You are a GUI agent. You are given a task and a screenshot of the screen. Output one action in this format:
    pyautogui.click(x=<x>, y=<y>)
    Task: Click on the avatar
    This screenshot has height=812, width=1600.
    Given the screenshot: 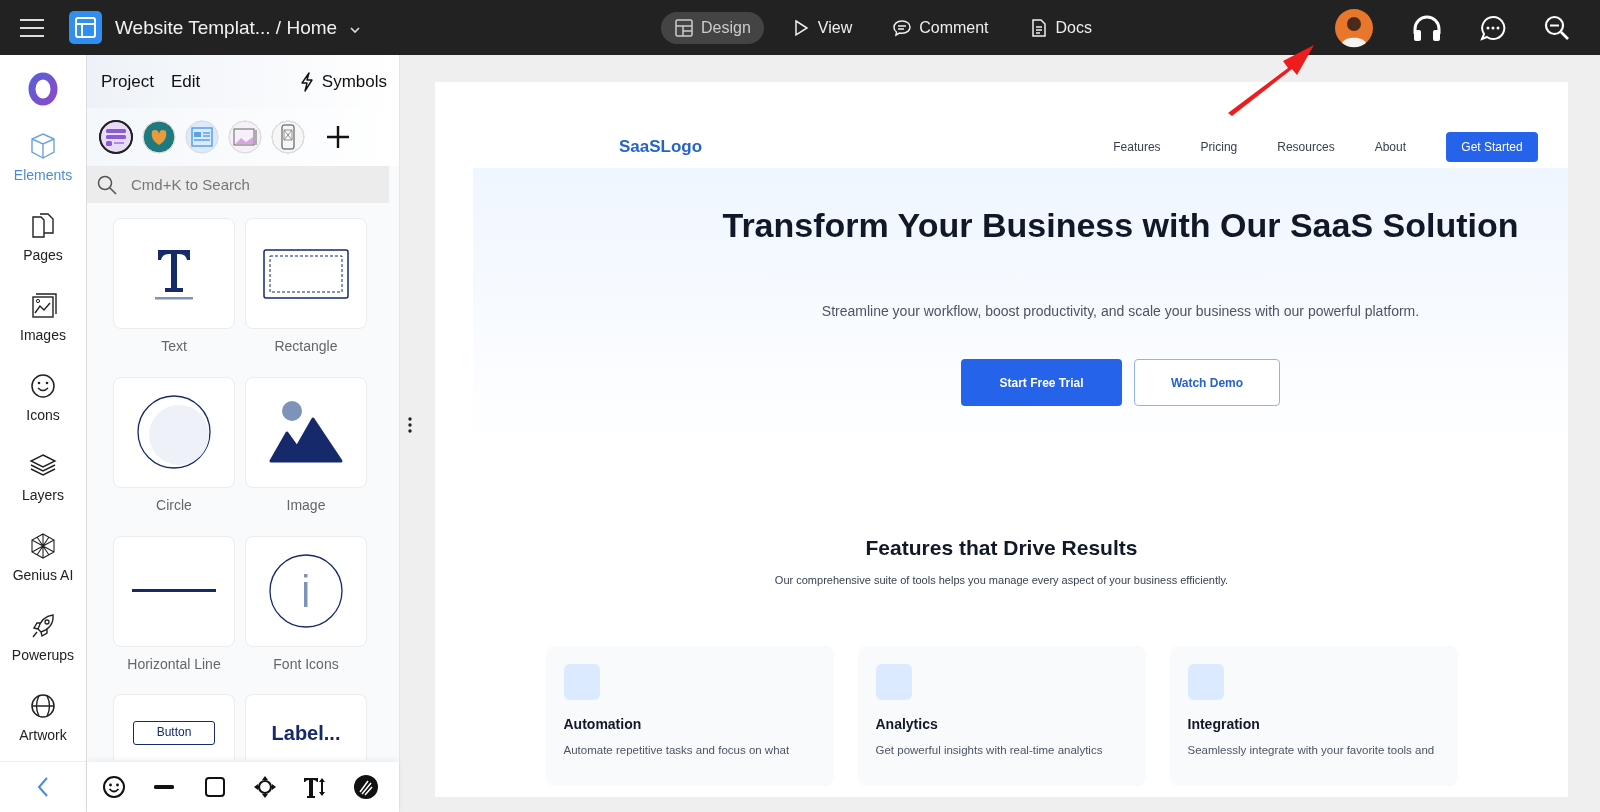 What is the action you would take?
    pyautogui.click(x=1354, y=27)
    